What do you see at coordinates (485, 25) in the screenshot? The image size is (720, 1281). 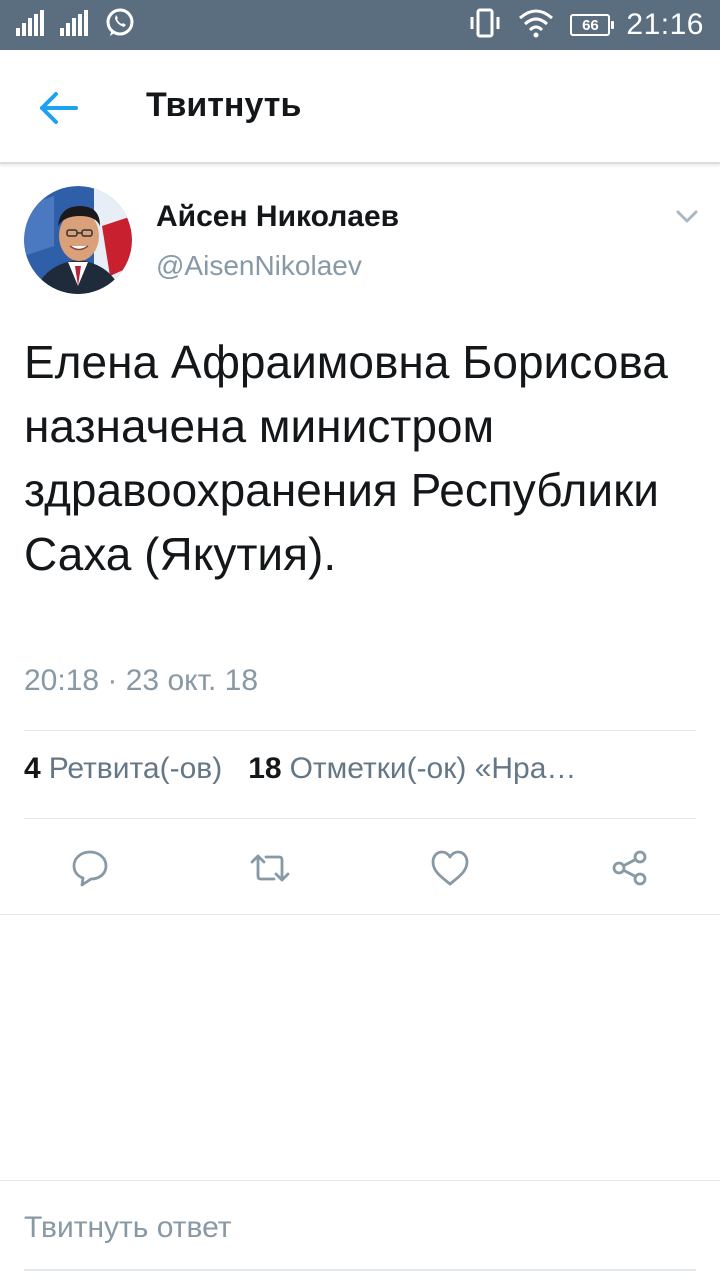 I see `vibrate-icon` at bounding box center [485, 25].